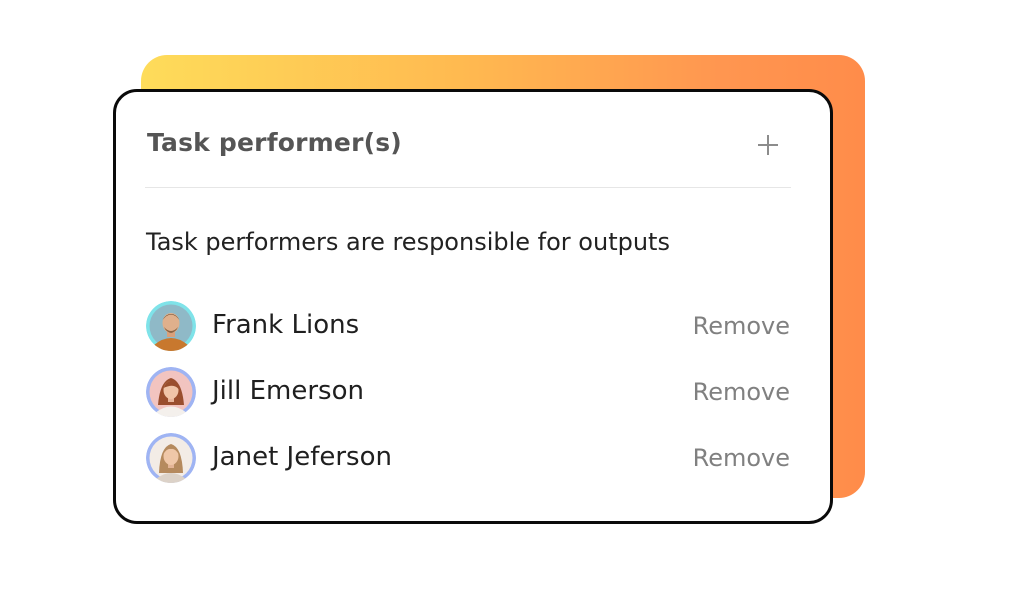 Image resolution: width=1015 pixels, height=595 pixels. What do you see at coordinates (288, 391) in the screenshot?
I see `performer-name: Jill Emerson` at bounding box center [288, 391].